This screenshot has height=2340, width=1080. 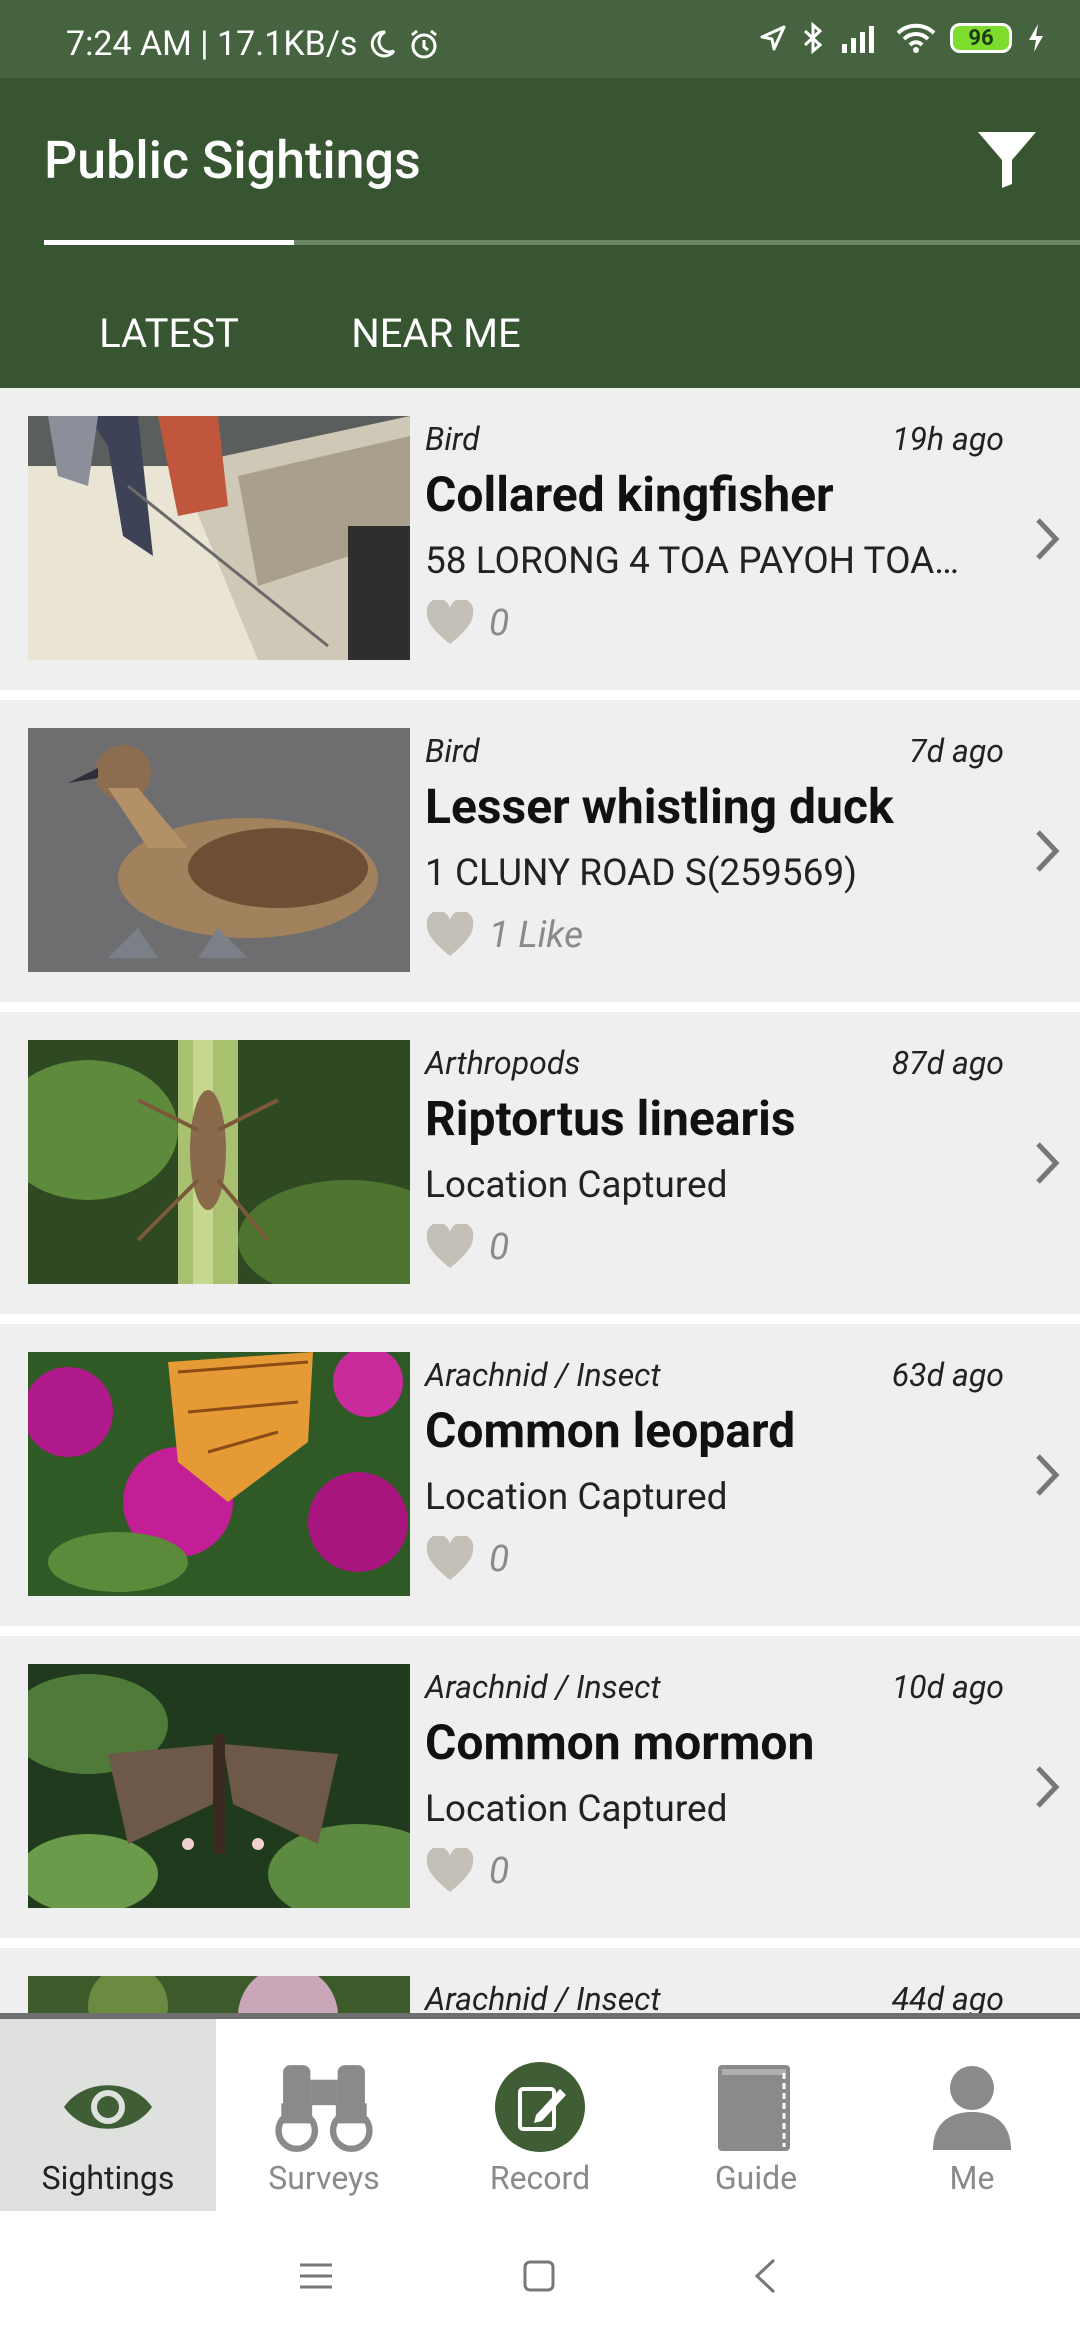 I want to click on sighting-time: 10d ago, so click(x=947, y=1687).